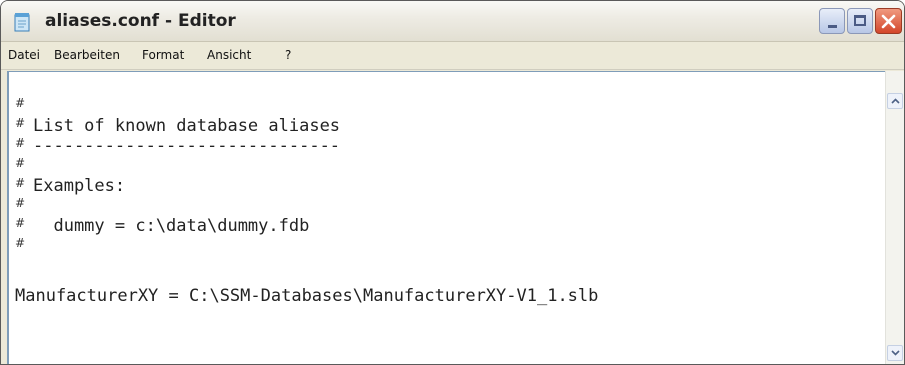  Describe the element at coordinates (452, 56) in the screenshot. I see `menu-bar: Datei Bearbeiten Format Ansicht ?` at that location.